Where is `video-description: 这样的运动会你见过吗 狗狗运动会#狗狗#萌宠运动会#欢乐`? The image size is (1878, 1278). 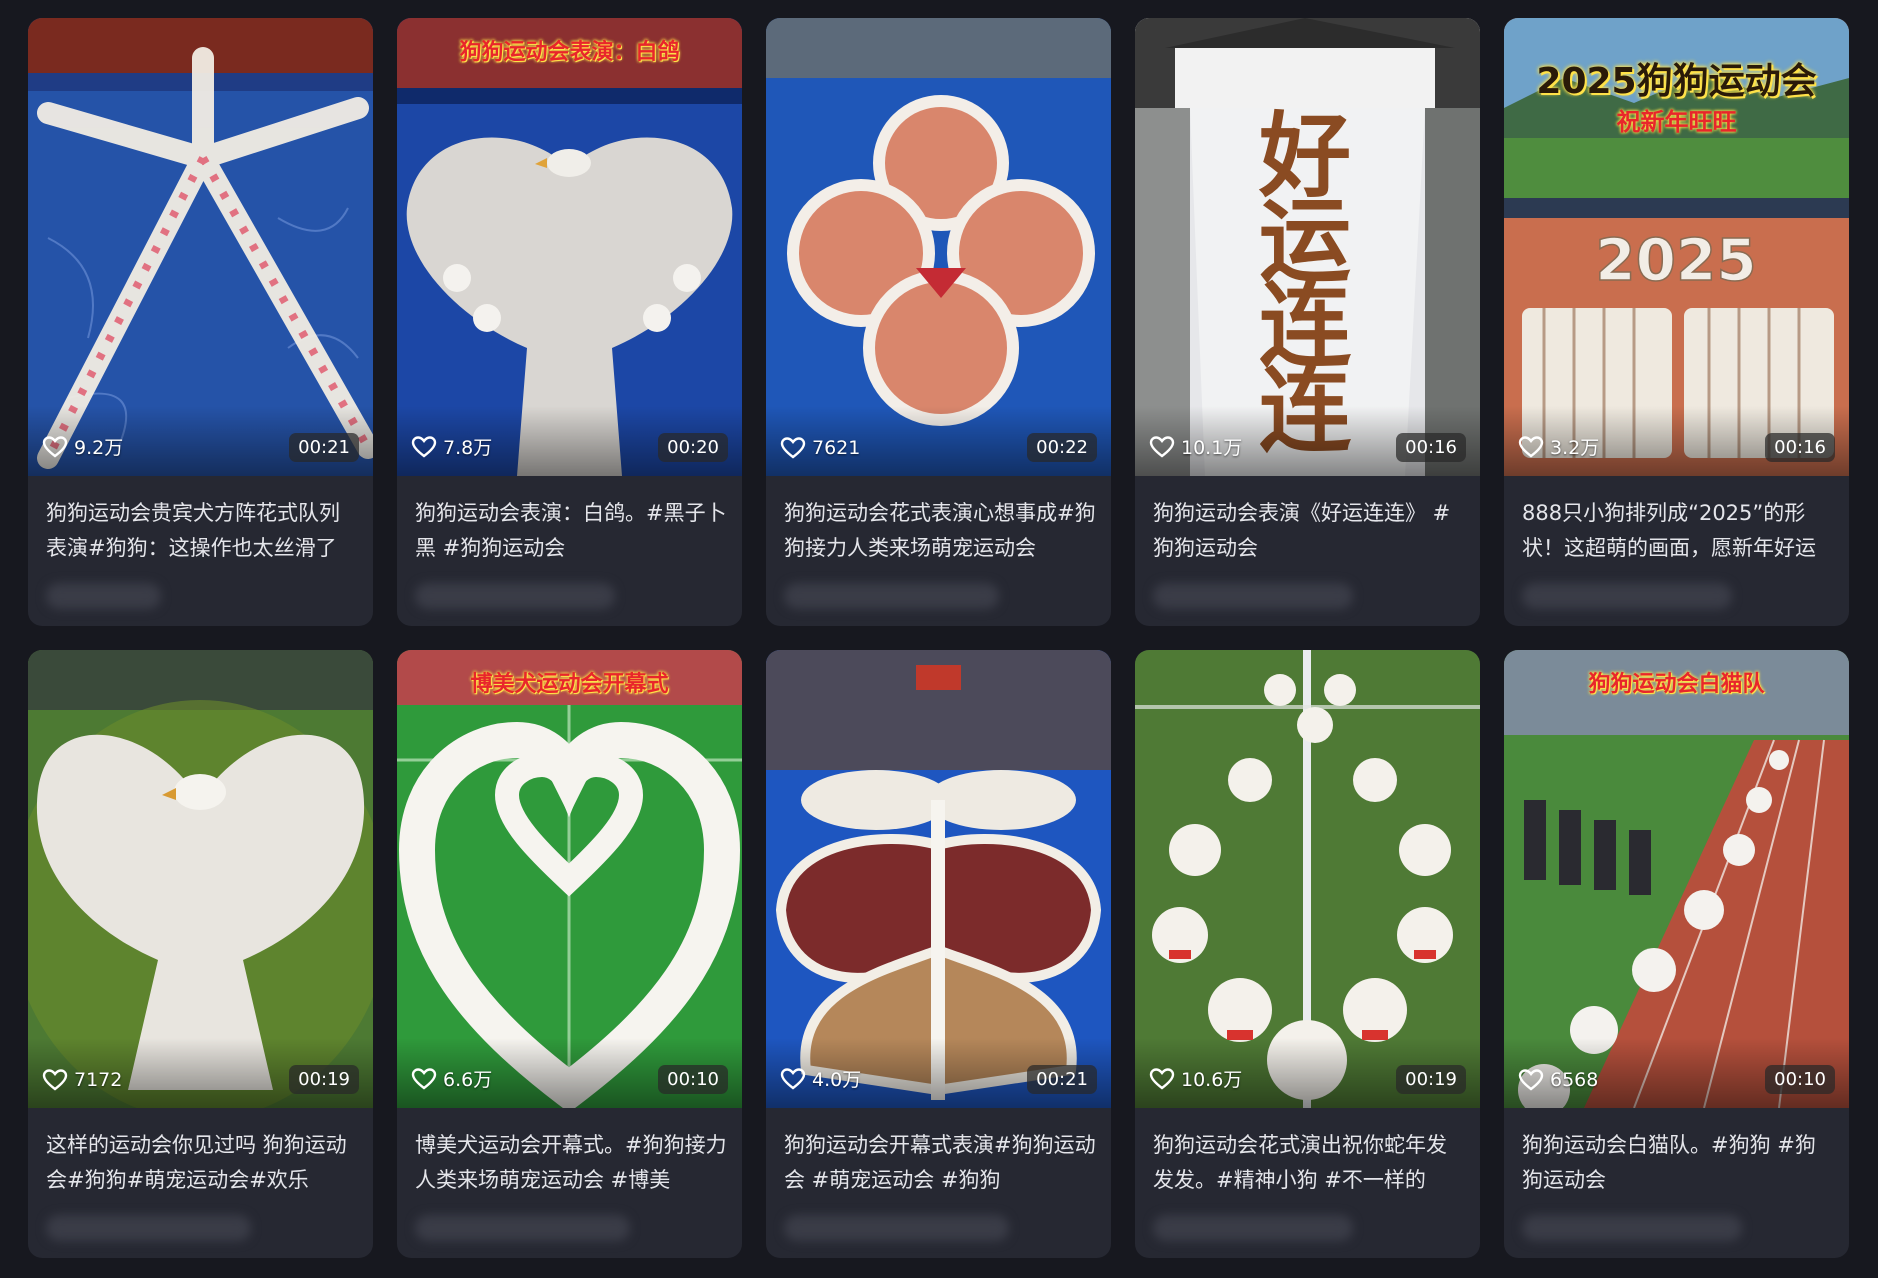
video-description: 这样的运动会你见过吗 狗狗运动会#狗狗#萌宠运动会#欢乐 is located at coordinates (202, 1163).